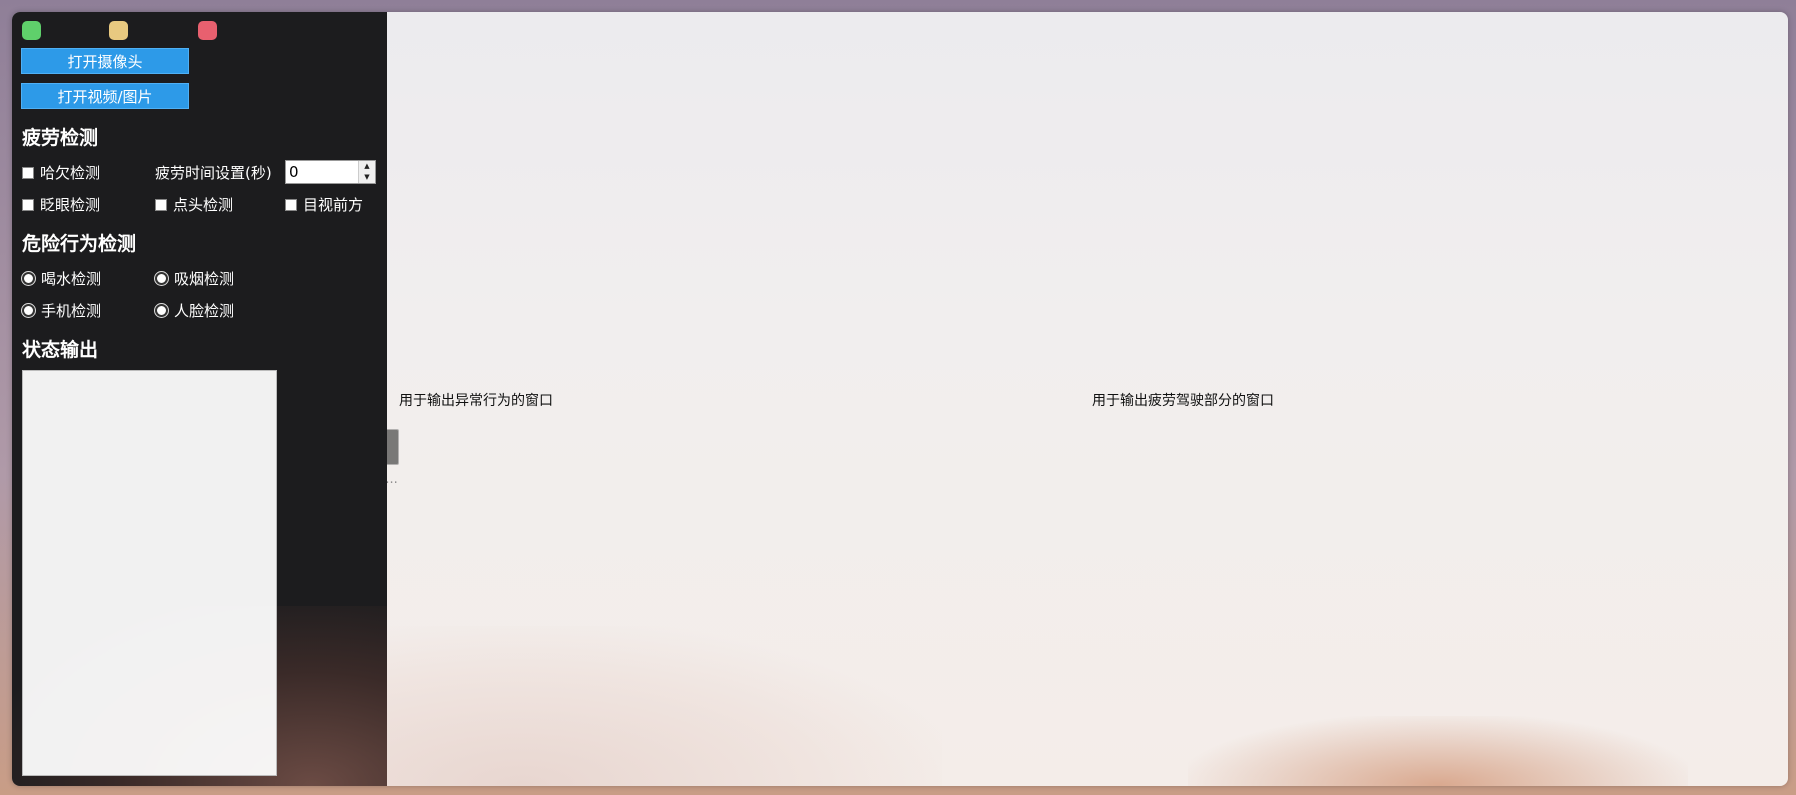 This screenshot has height=795, width=1796. I want to click on fatigue-time-spinbox: 0 ▲ ▼, so click(330, 172).